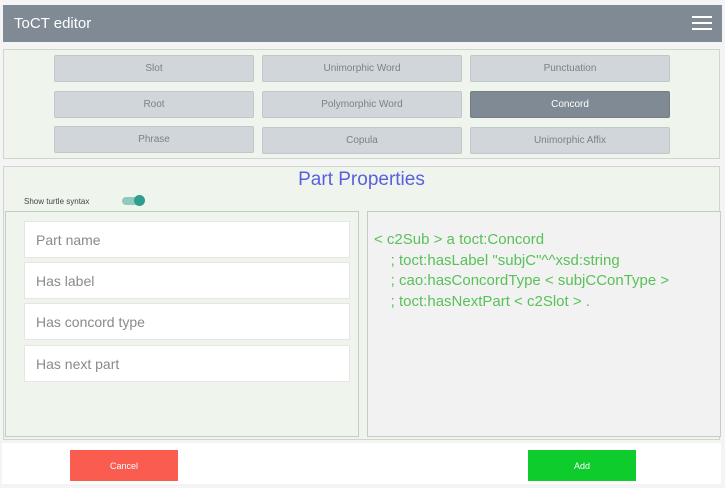 Image resolution: width=725 pixels, height=488 pixels. I want to click on turtle-syntax-toggle, so click(133, 200).